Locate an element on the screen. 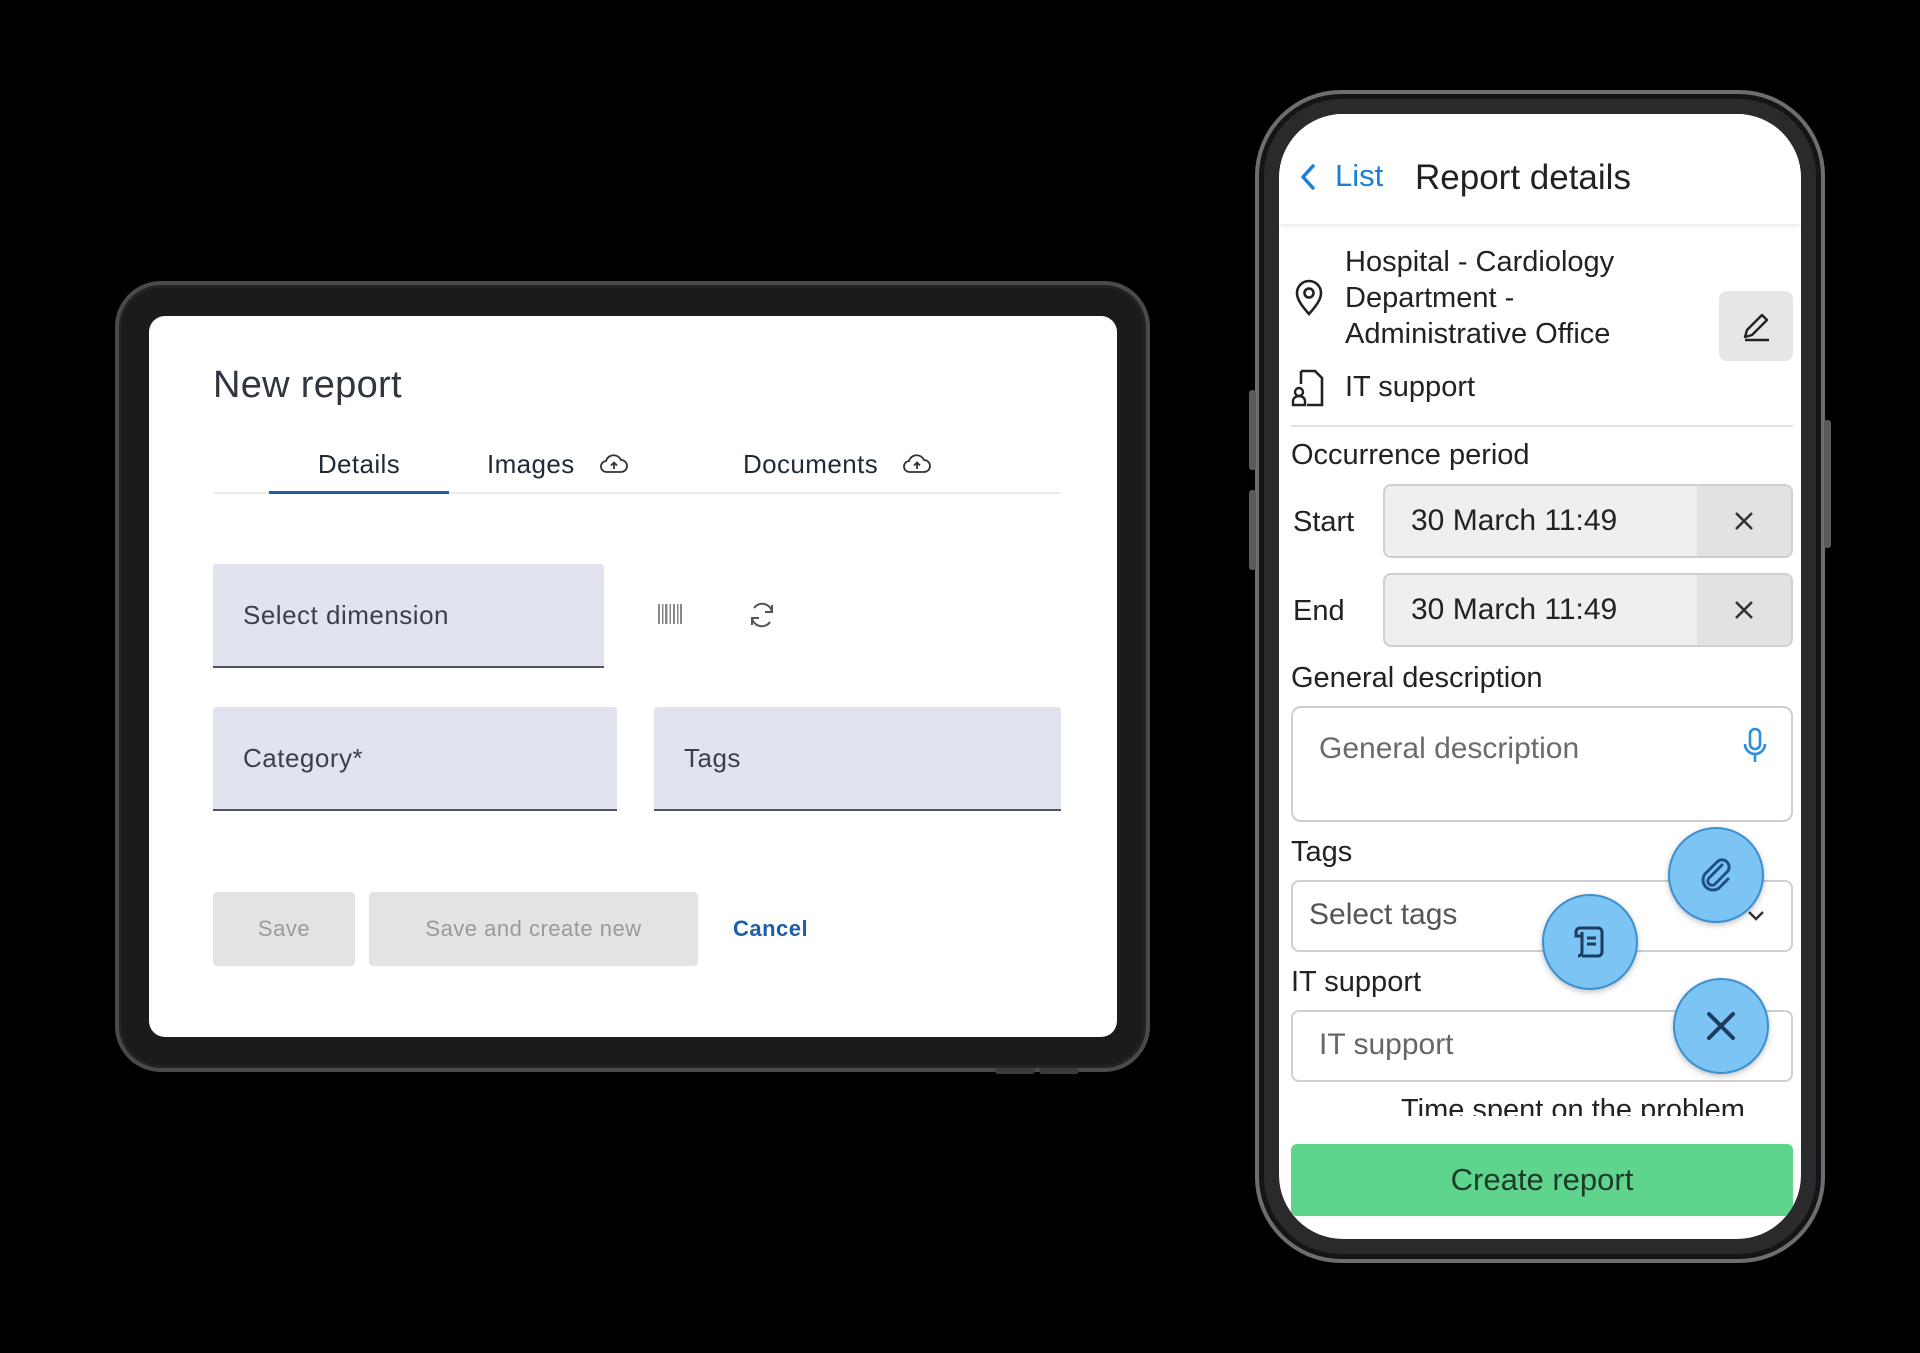 The image size is (1920, 1353). tab-details-label: Details is located at coordinates (359, 463).